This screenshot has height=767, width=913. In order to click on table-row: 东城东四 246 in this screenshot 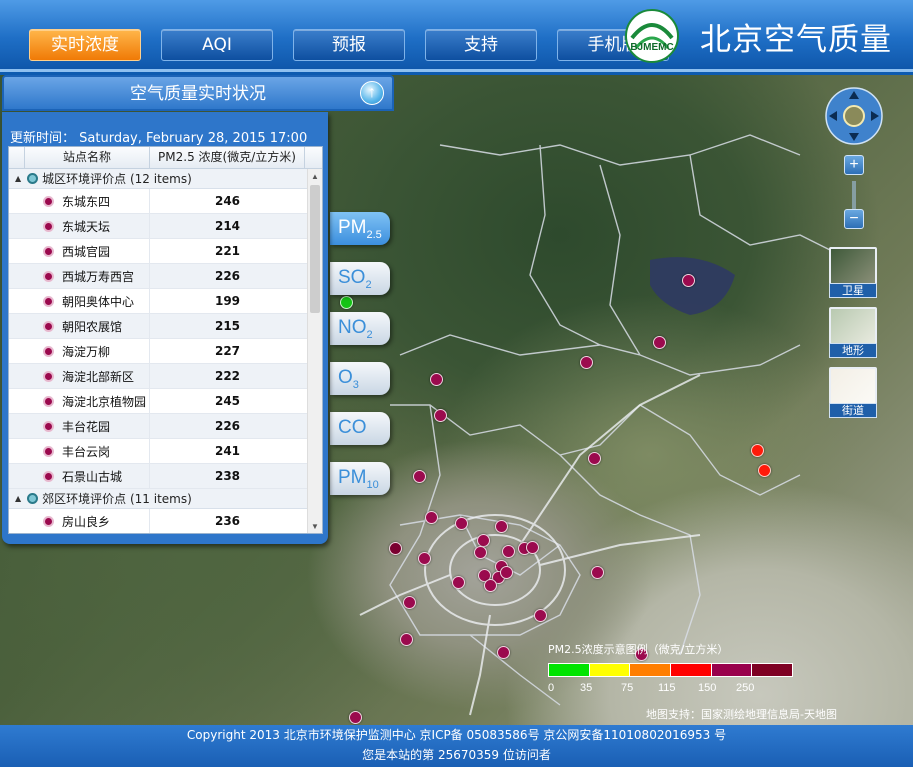, I will do `click(165, 201)`.